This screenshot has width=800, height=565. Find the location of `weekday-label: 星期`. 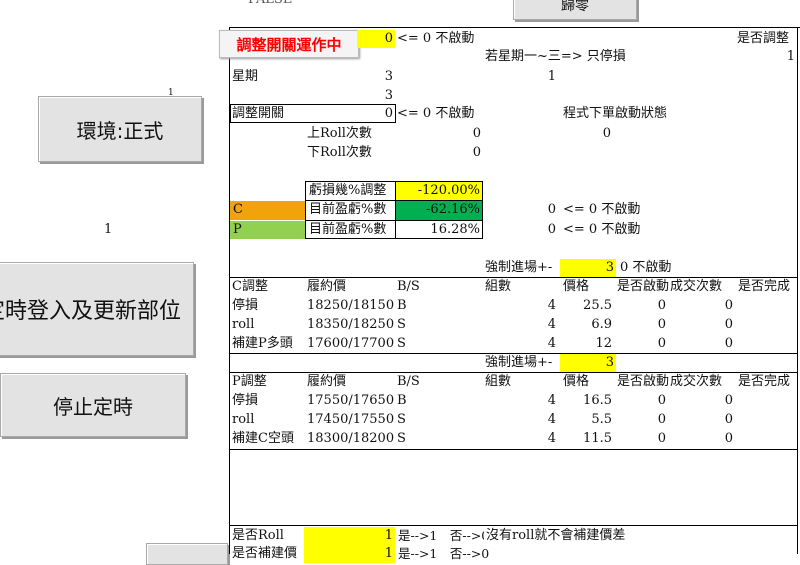

weekday-label: 星期 is located at coordinates (245, 76).